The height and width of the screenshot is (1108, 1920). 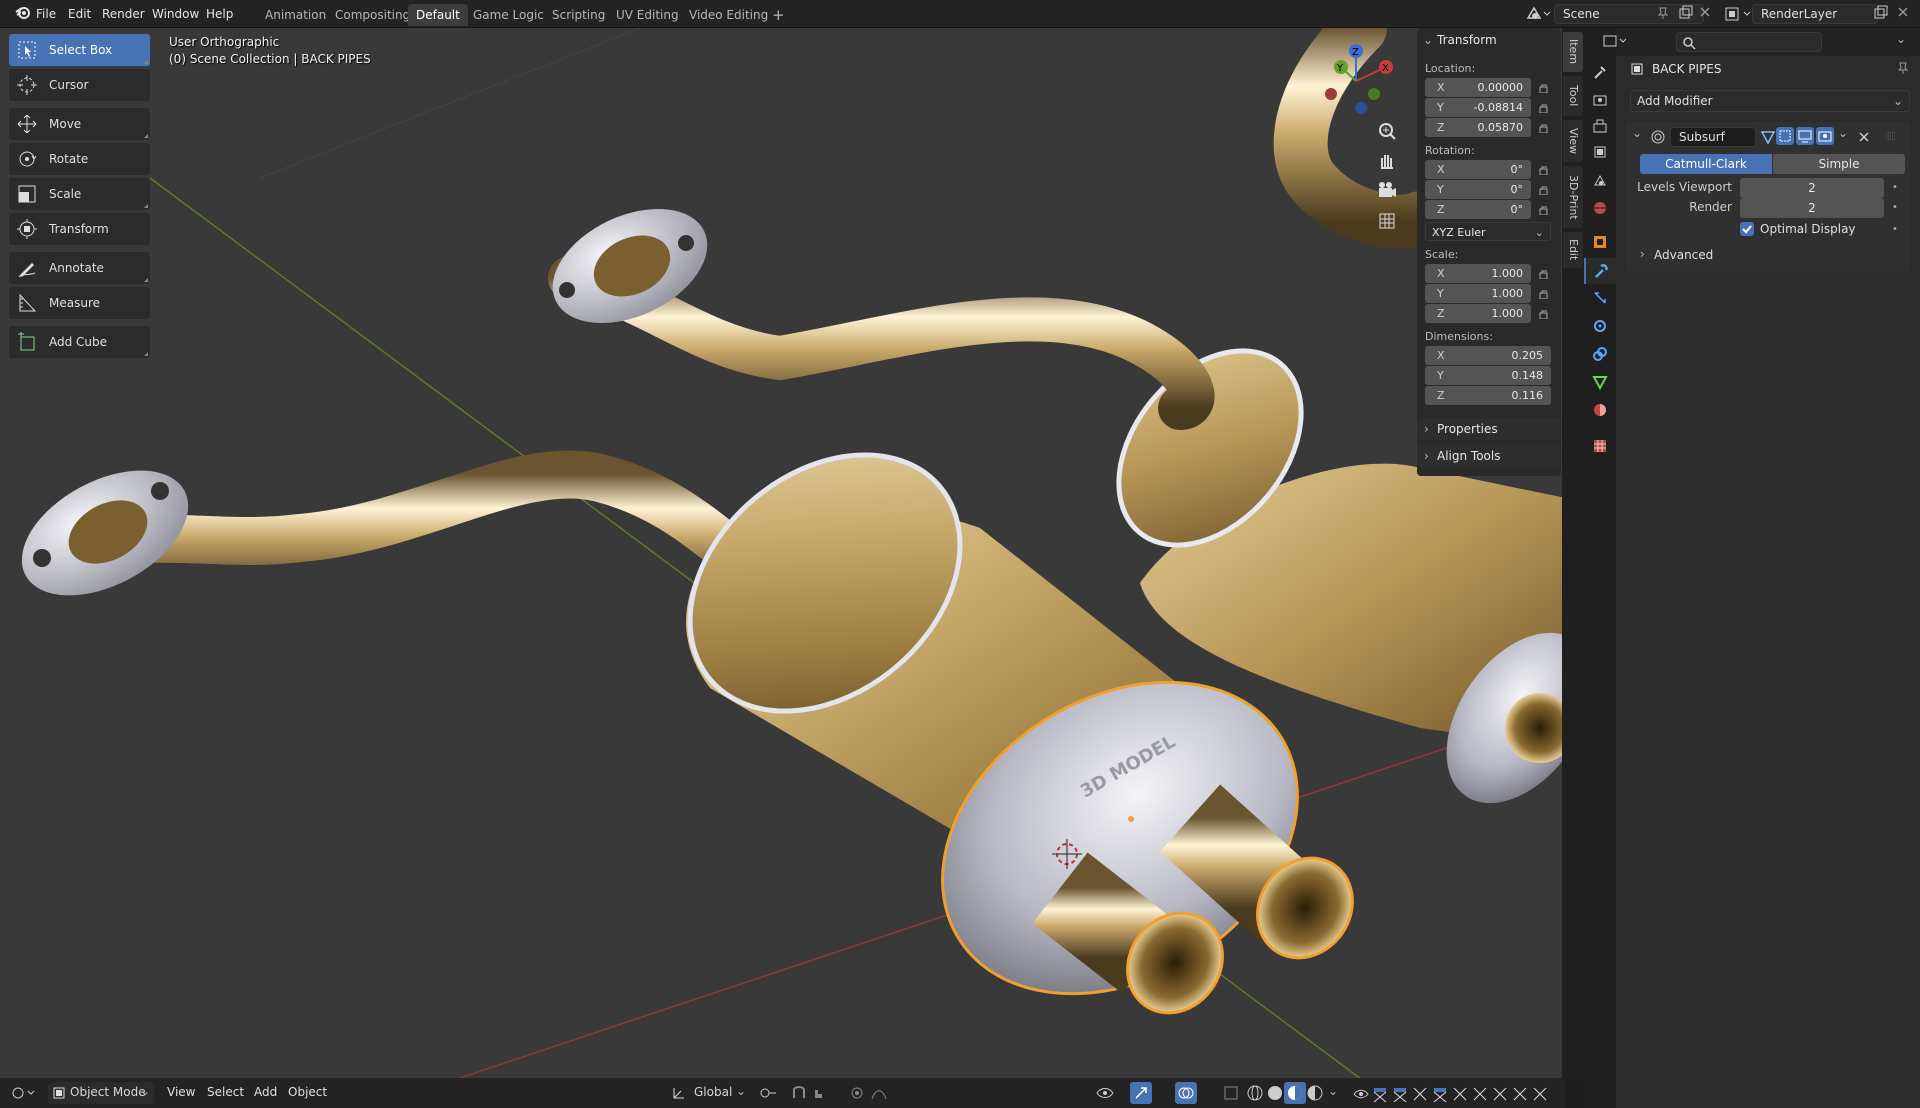 What do you see at coordinates (1891, 136) in the screenshot?
I see `drag-handle-icon` at bounding box center [1891, 136].